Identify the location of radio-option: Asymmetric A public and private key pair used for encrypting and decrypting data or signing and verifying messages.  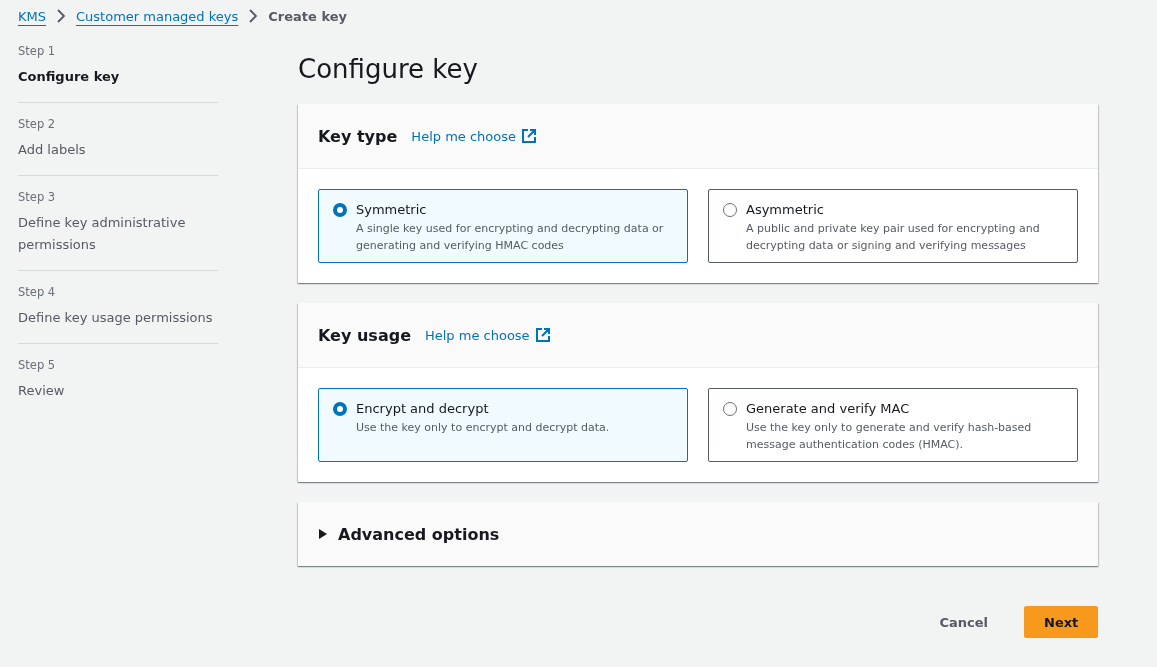
(893, 226).